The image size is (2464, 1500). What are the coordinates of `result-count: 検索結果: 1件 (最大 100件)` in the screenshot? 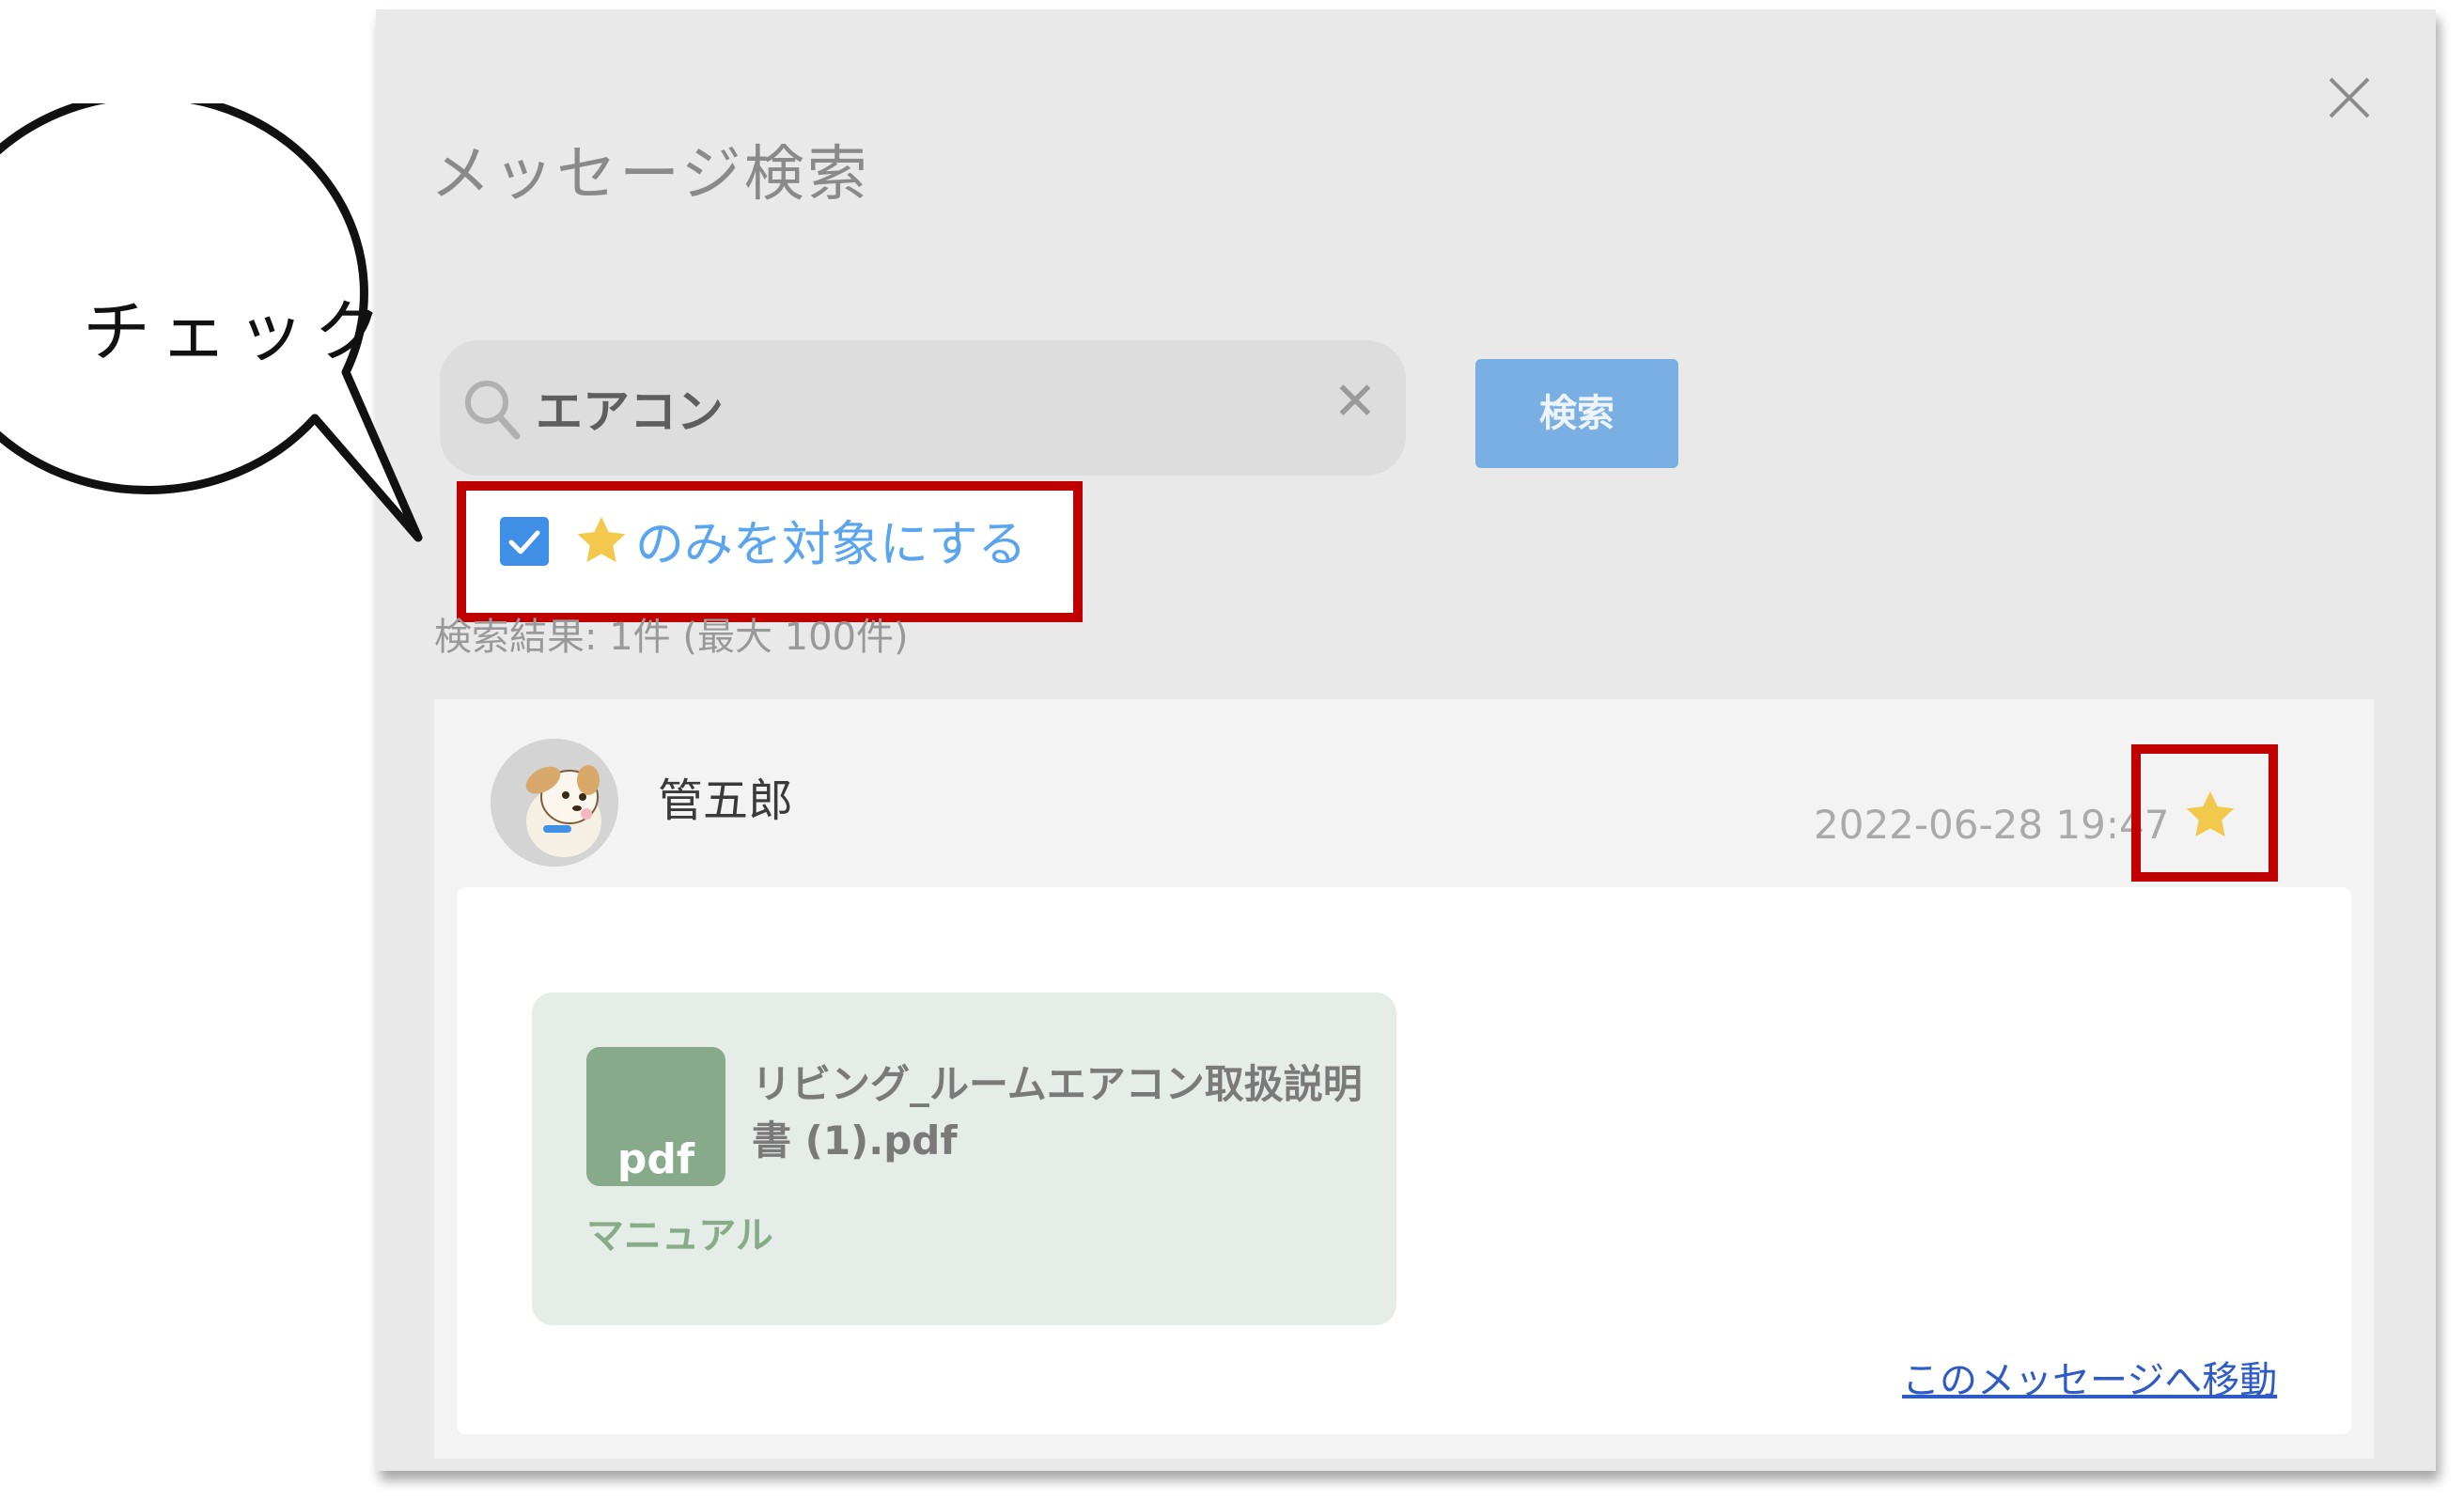 It's located at (671, 638).